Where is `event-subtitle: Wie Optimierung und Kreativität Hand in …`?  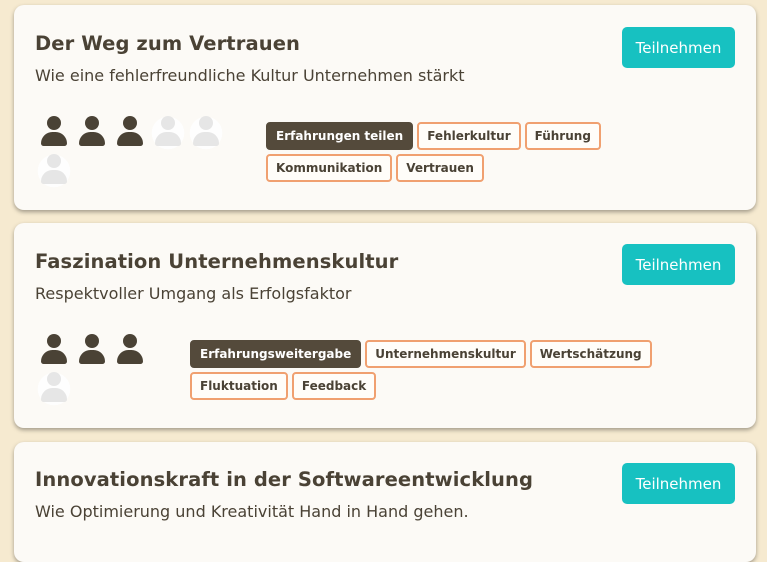 event-subtitle: Wie Optimierung und Kreativität Hand in … is located at coordinates (252, 511).